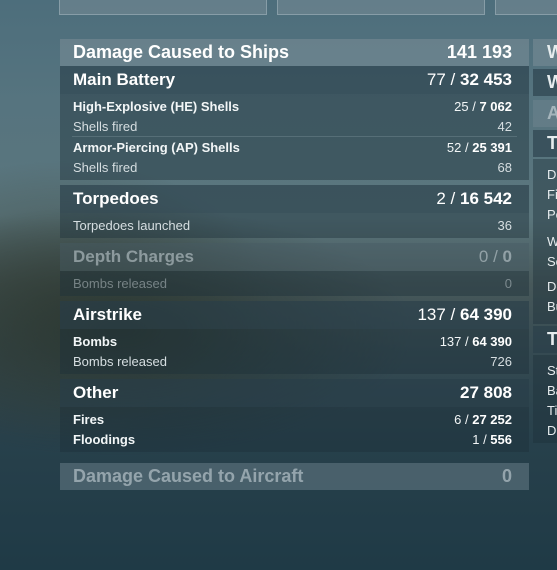  What do you see at coordinates (294, 419) in the screenshot?
I see `fires-row: Fires 6 / 27 252` at bounding box center [294, 419].